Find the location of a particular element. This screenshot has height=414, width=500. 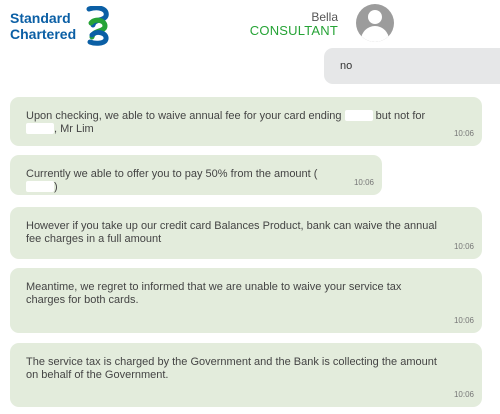

user-avatar-icon is located at coordinates (375, 23).